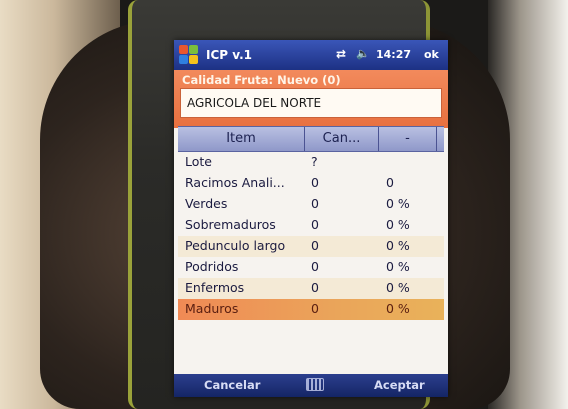  What do you see at coordinates (206, 203) in the screenshot?
I see `cell-item: Verdes` at bounding box center [206, 203].